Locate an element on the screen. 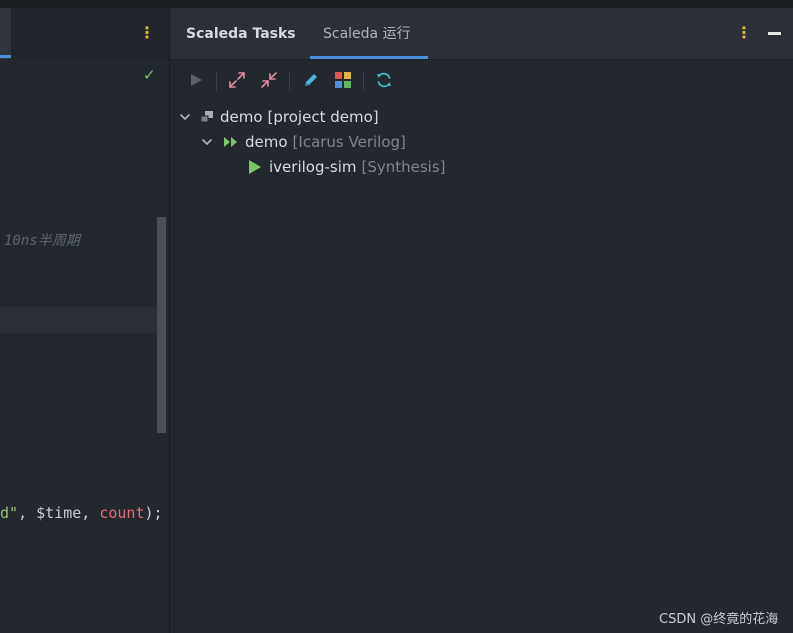  editor-scrollbar is located at coordinates (161, 325).